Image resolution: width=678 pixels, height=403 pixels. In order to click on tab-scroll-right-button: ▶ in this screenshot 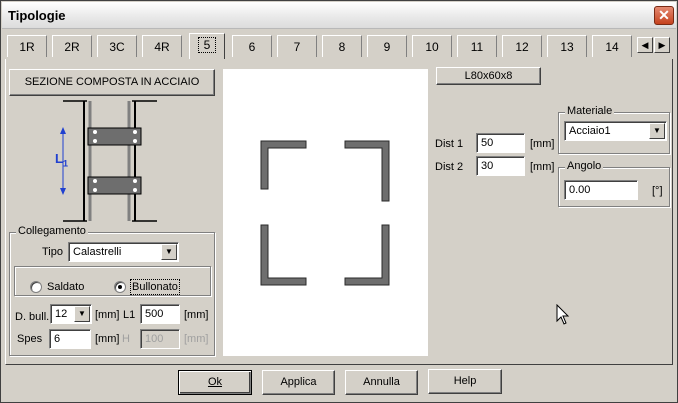, I will do `click(662, 45)`.